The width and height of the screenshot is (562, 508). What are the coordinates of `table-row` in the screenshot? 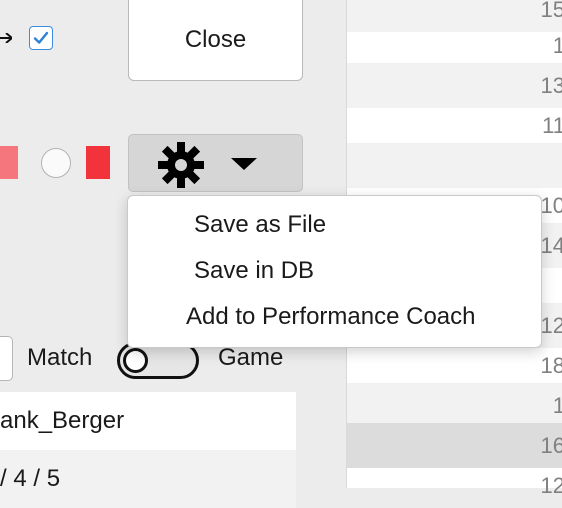 It's located at (454, 165).